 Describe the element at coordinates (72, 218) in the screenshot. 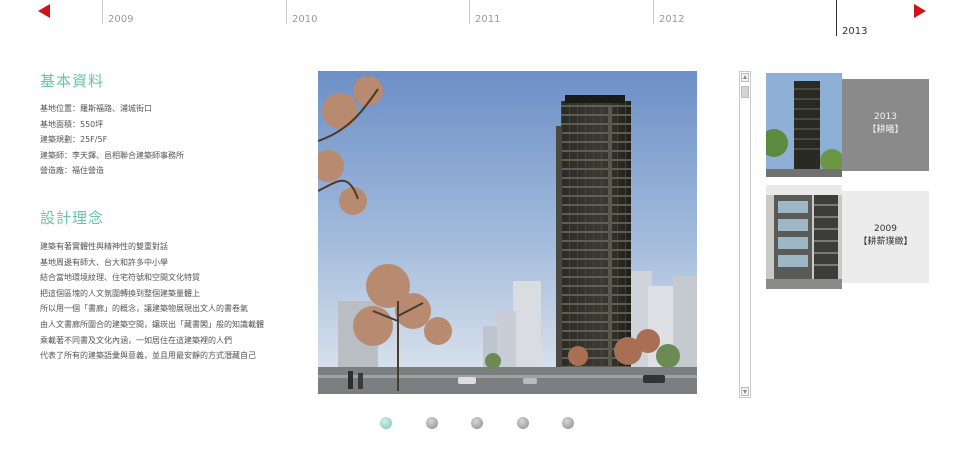

I see `design-concept-title: 設計理念` at that location.